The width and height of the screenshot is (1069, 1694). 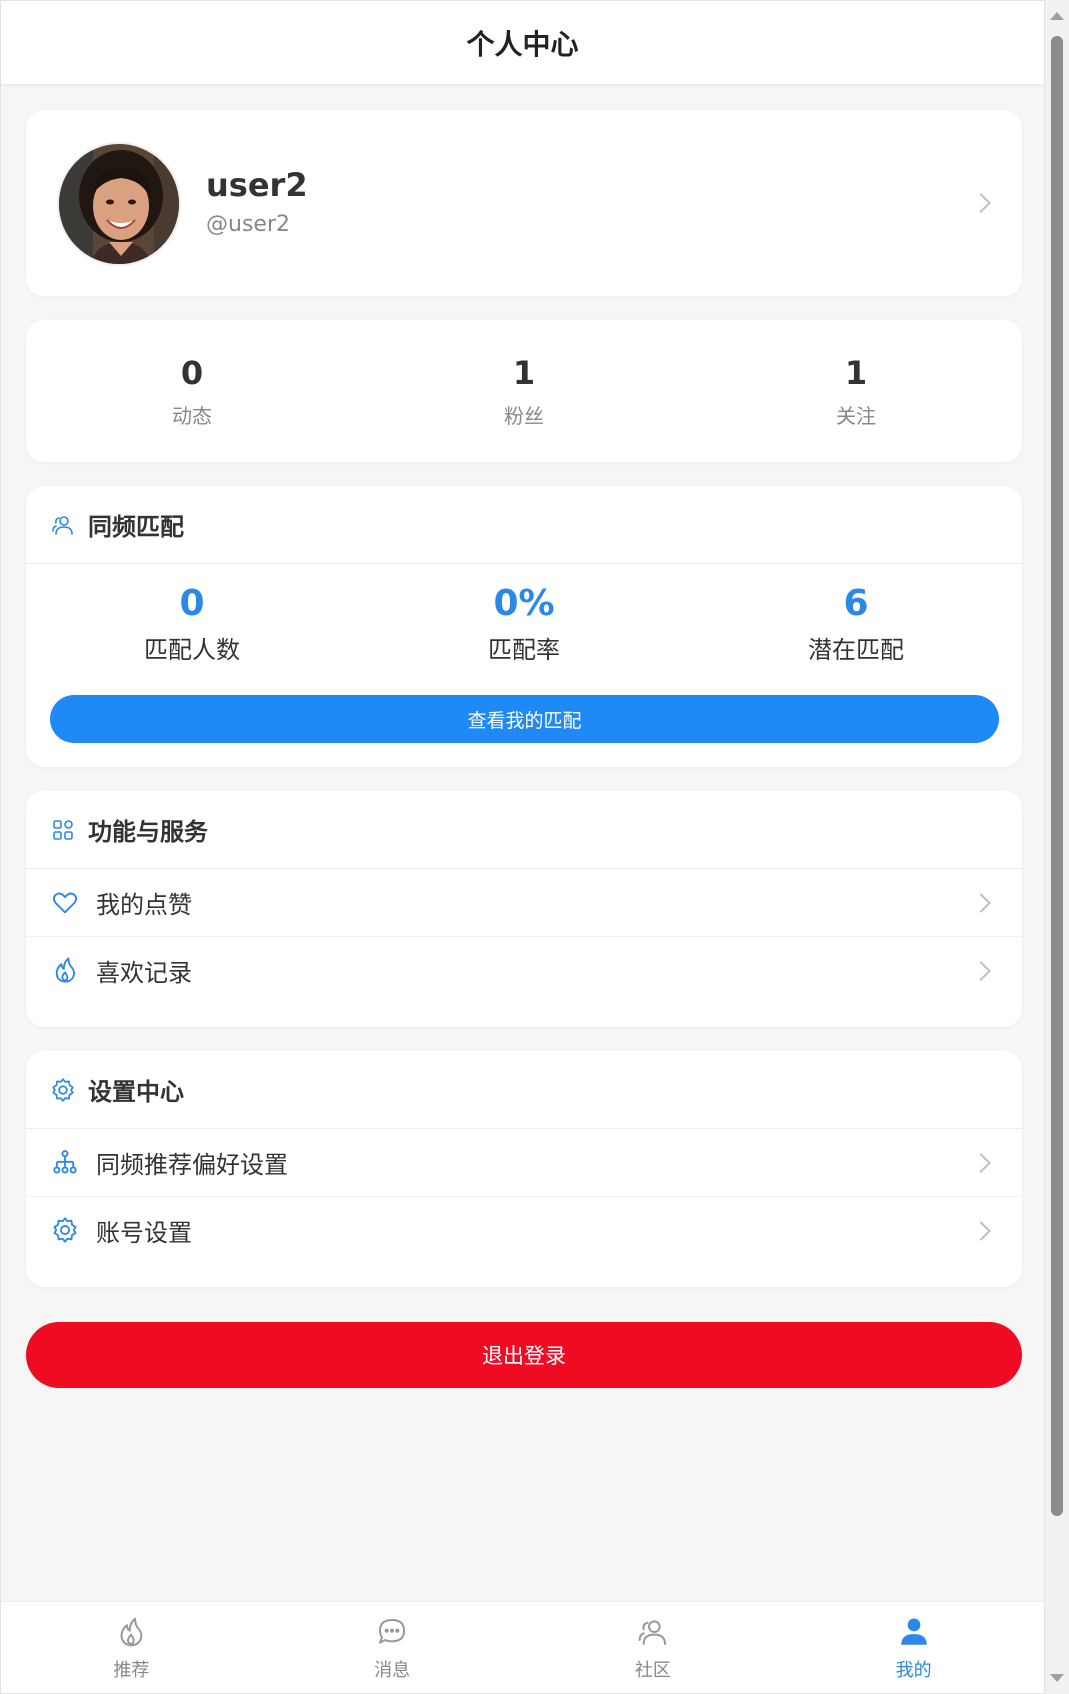 I want to click on stat-label: 关注, so click(x=856, y=415).